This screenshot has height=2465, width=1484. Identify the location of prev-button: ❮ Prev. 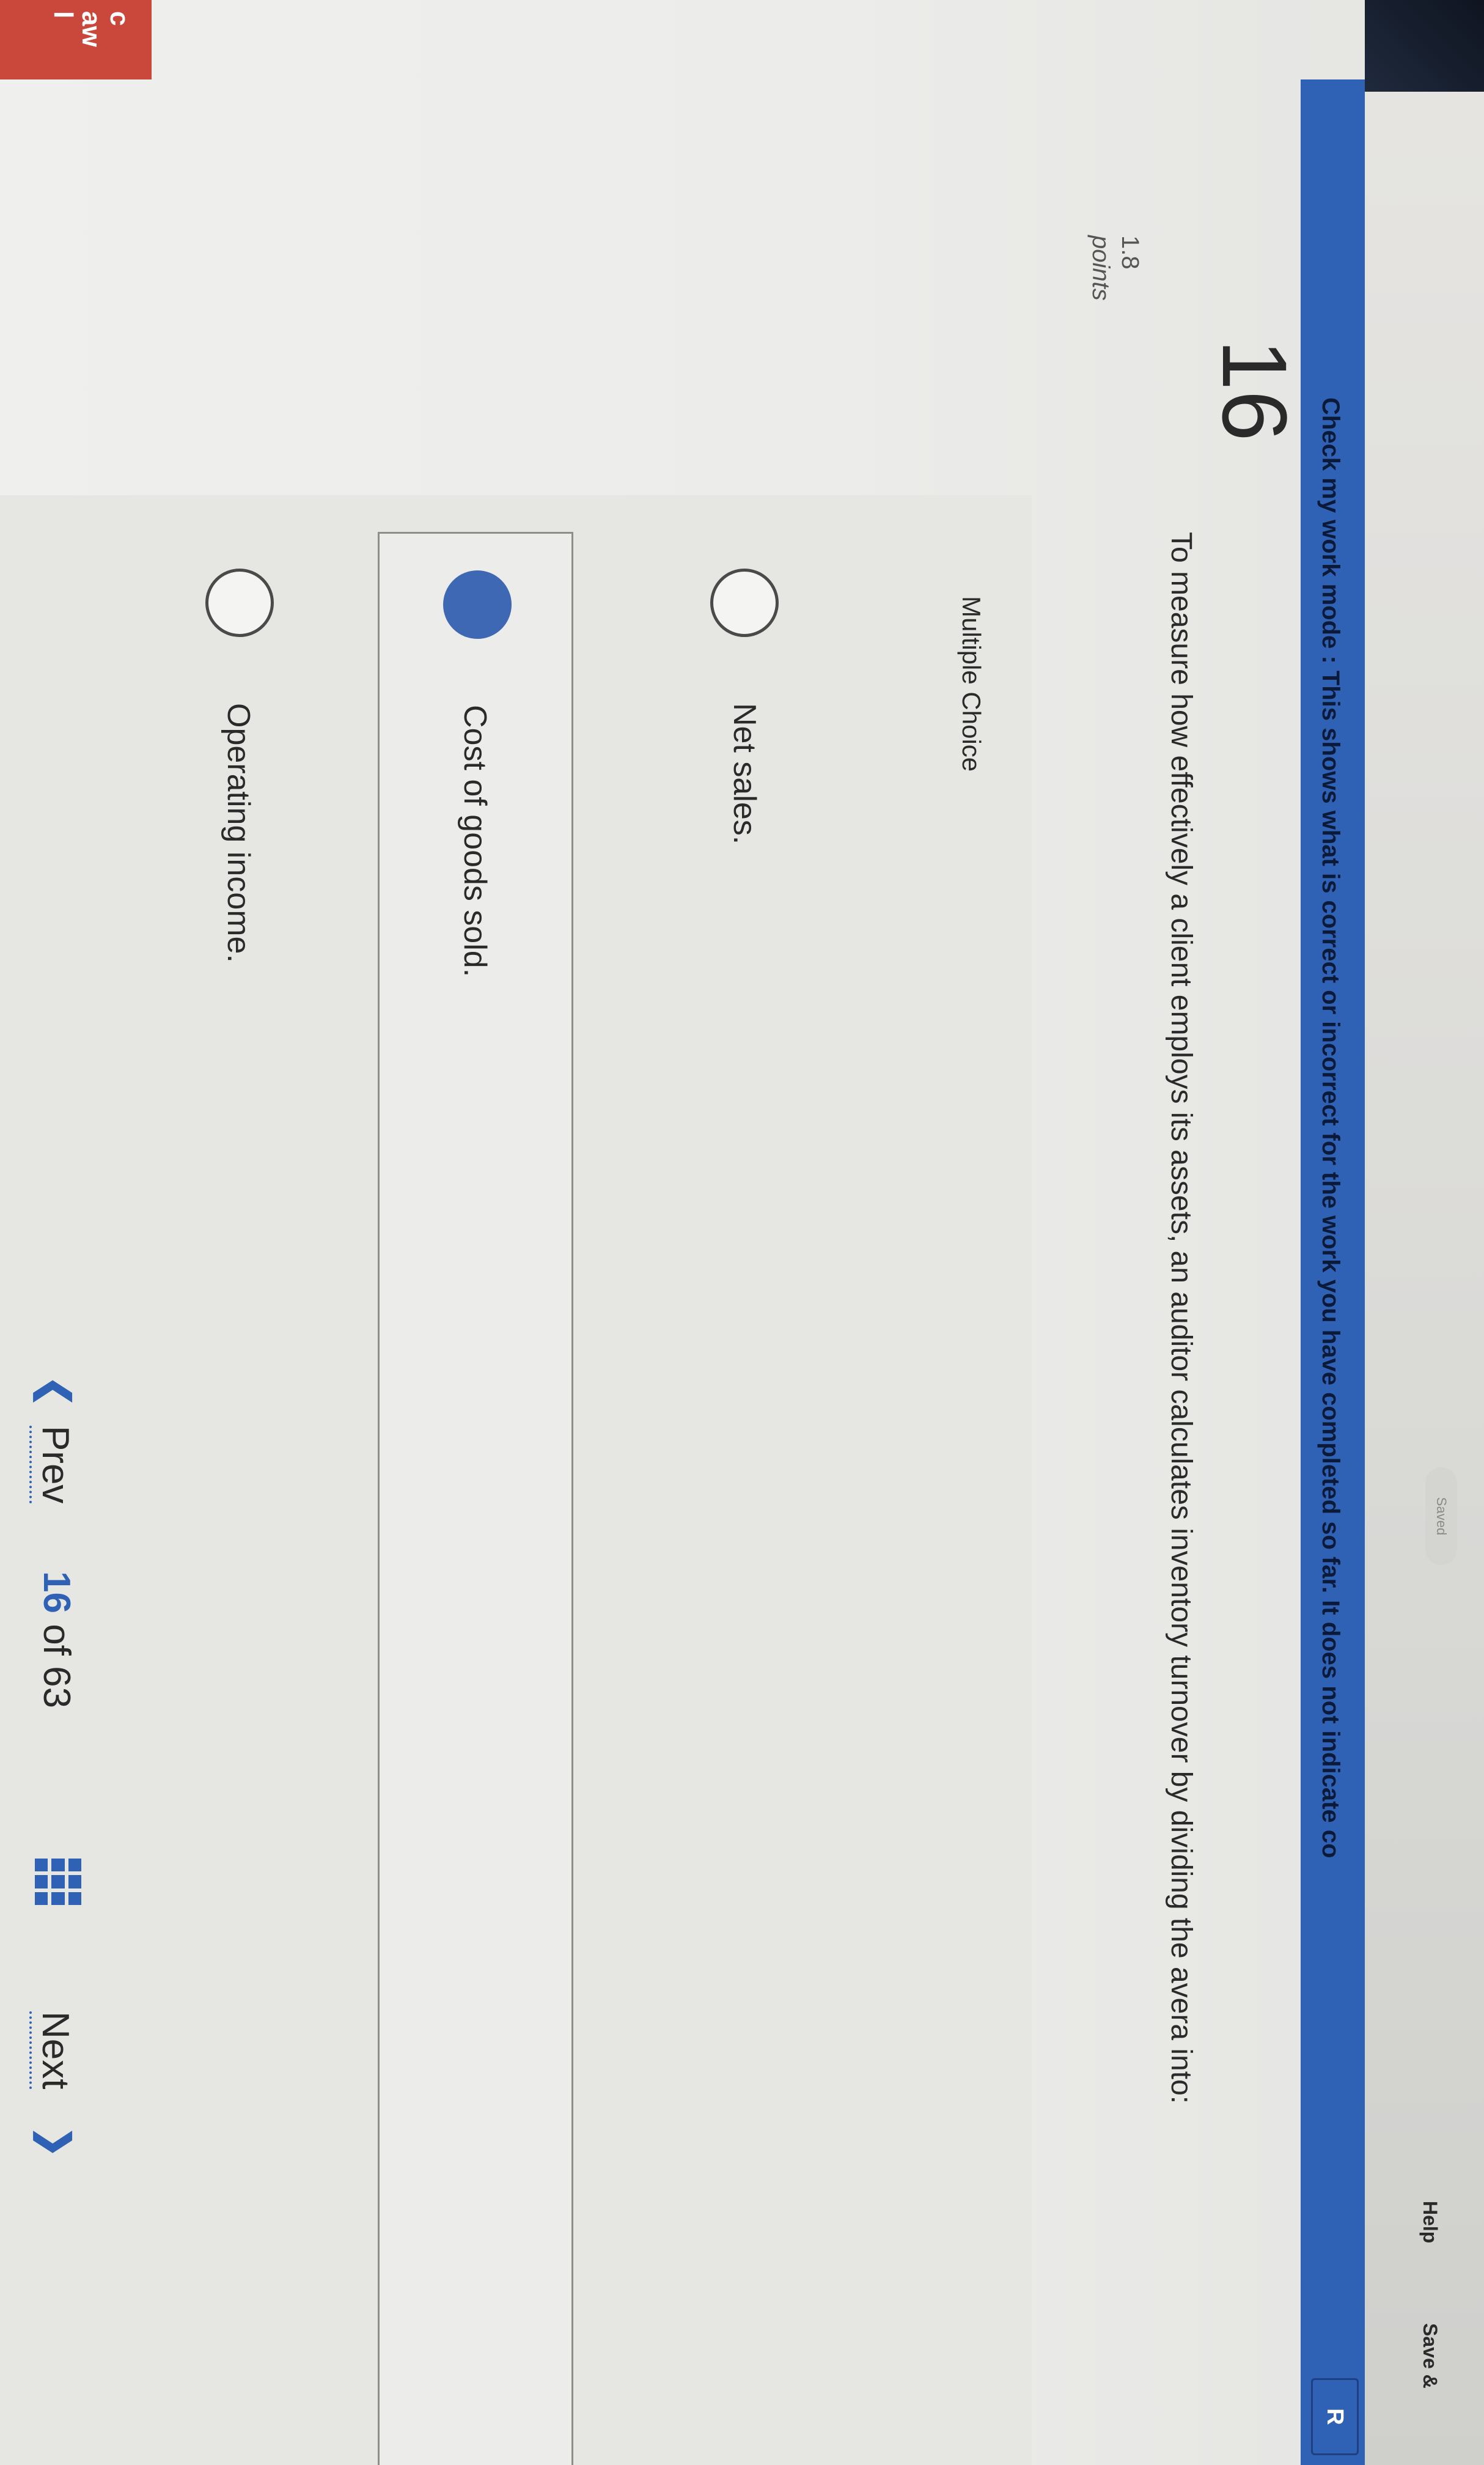
(53, 1440).